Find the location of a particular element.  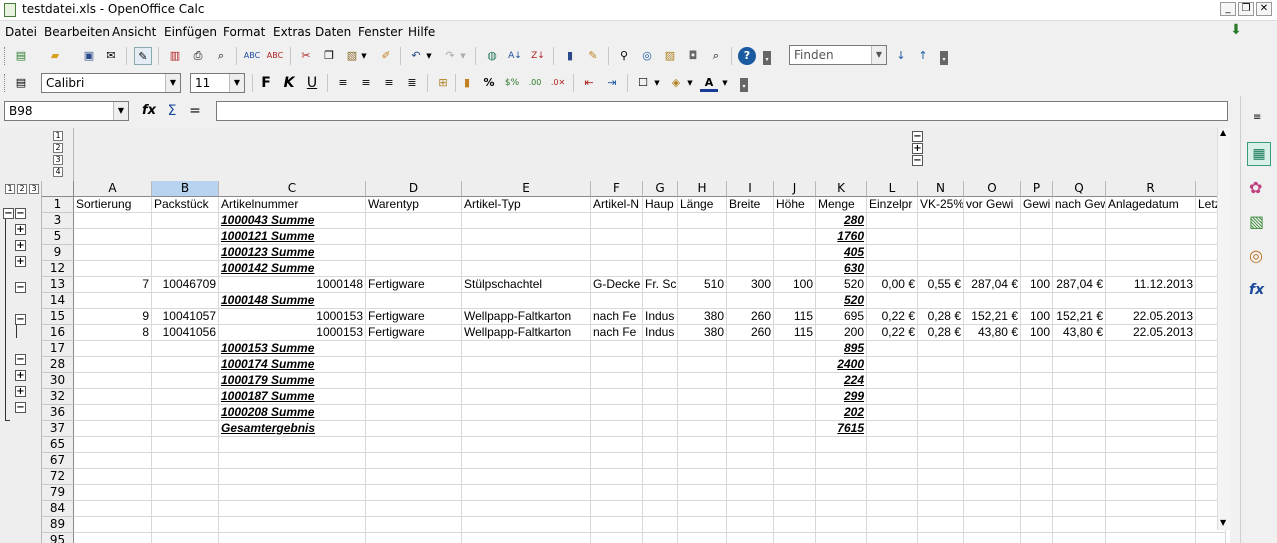

increase-indent-icon: ⇥ is located at coordinates (612, 83).